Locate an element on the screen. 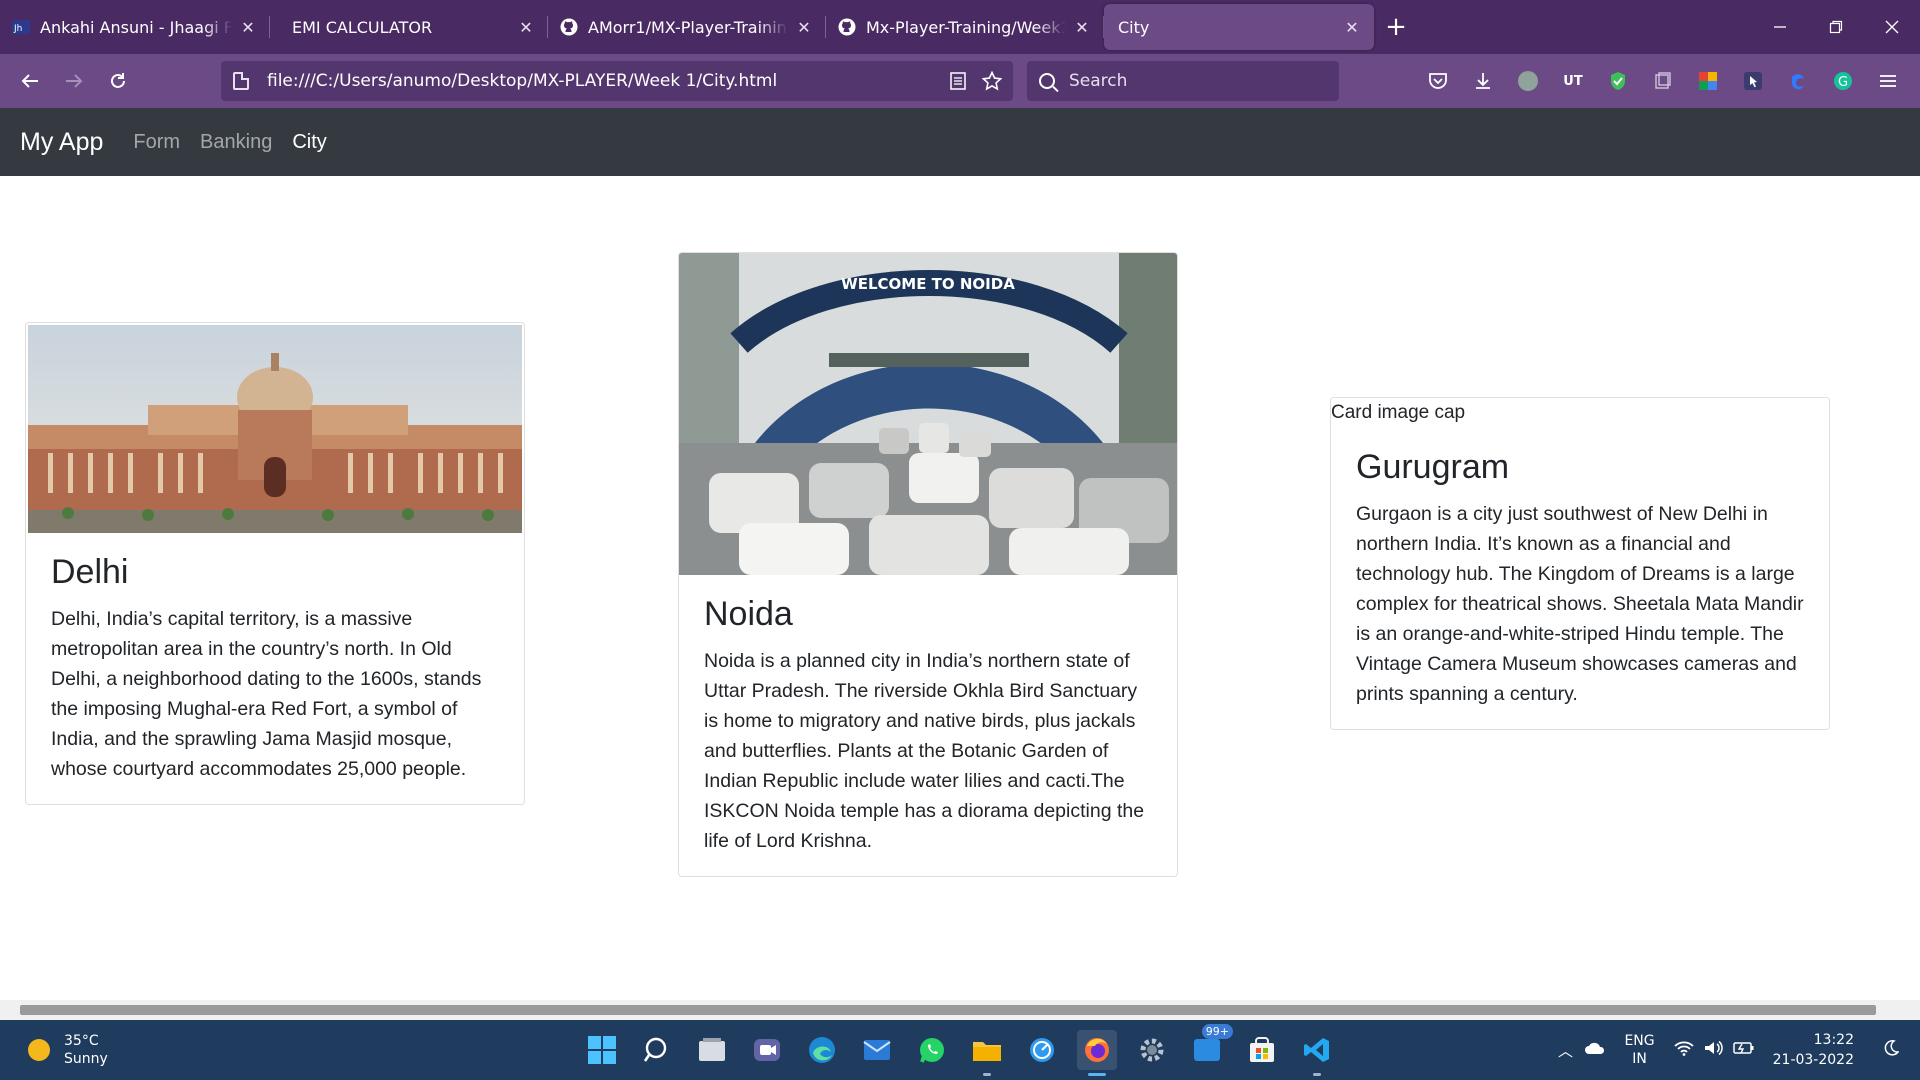 The height and width of the screenshot is (1080, 1920). tab-title: EMI CALCULATOR is located at coordinates (362, 27).